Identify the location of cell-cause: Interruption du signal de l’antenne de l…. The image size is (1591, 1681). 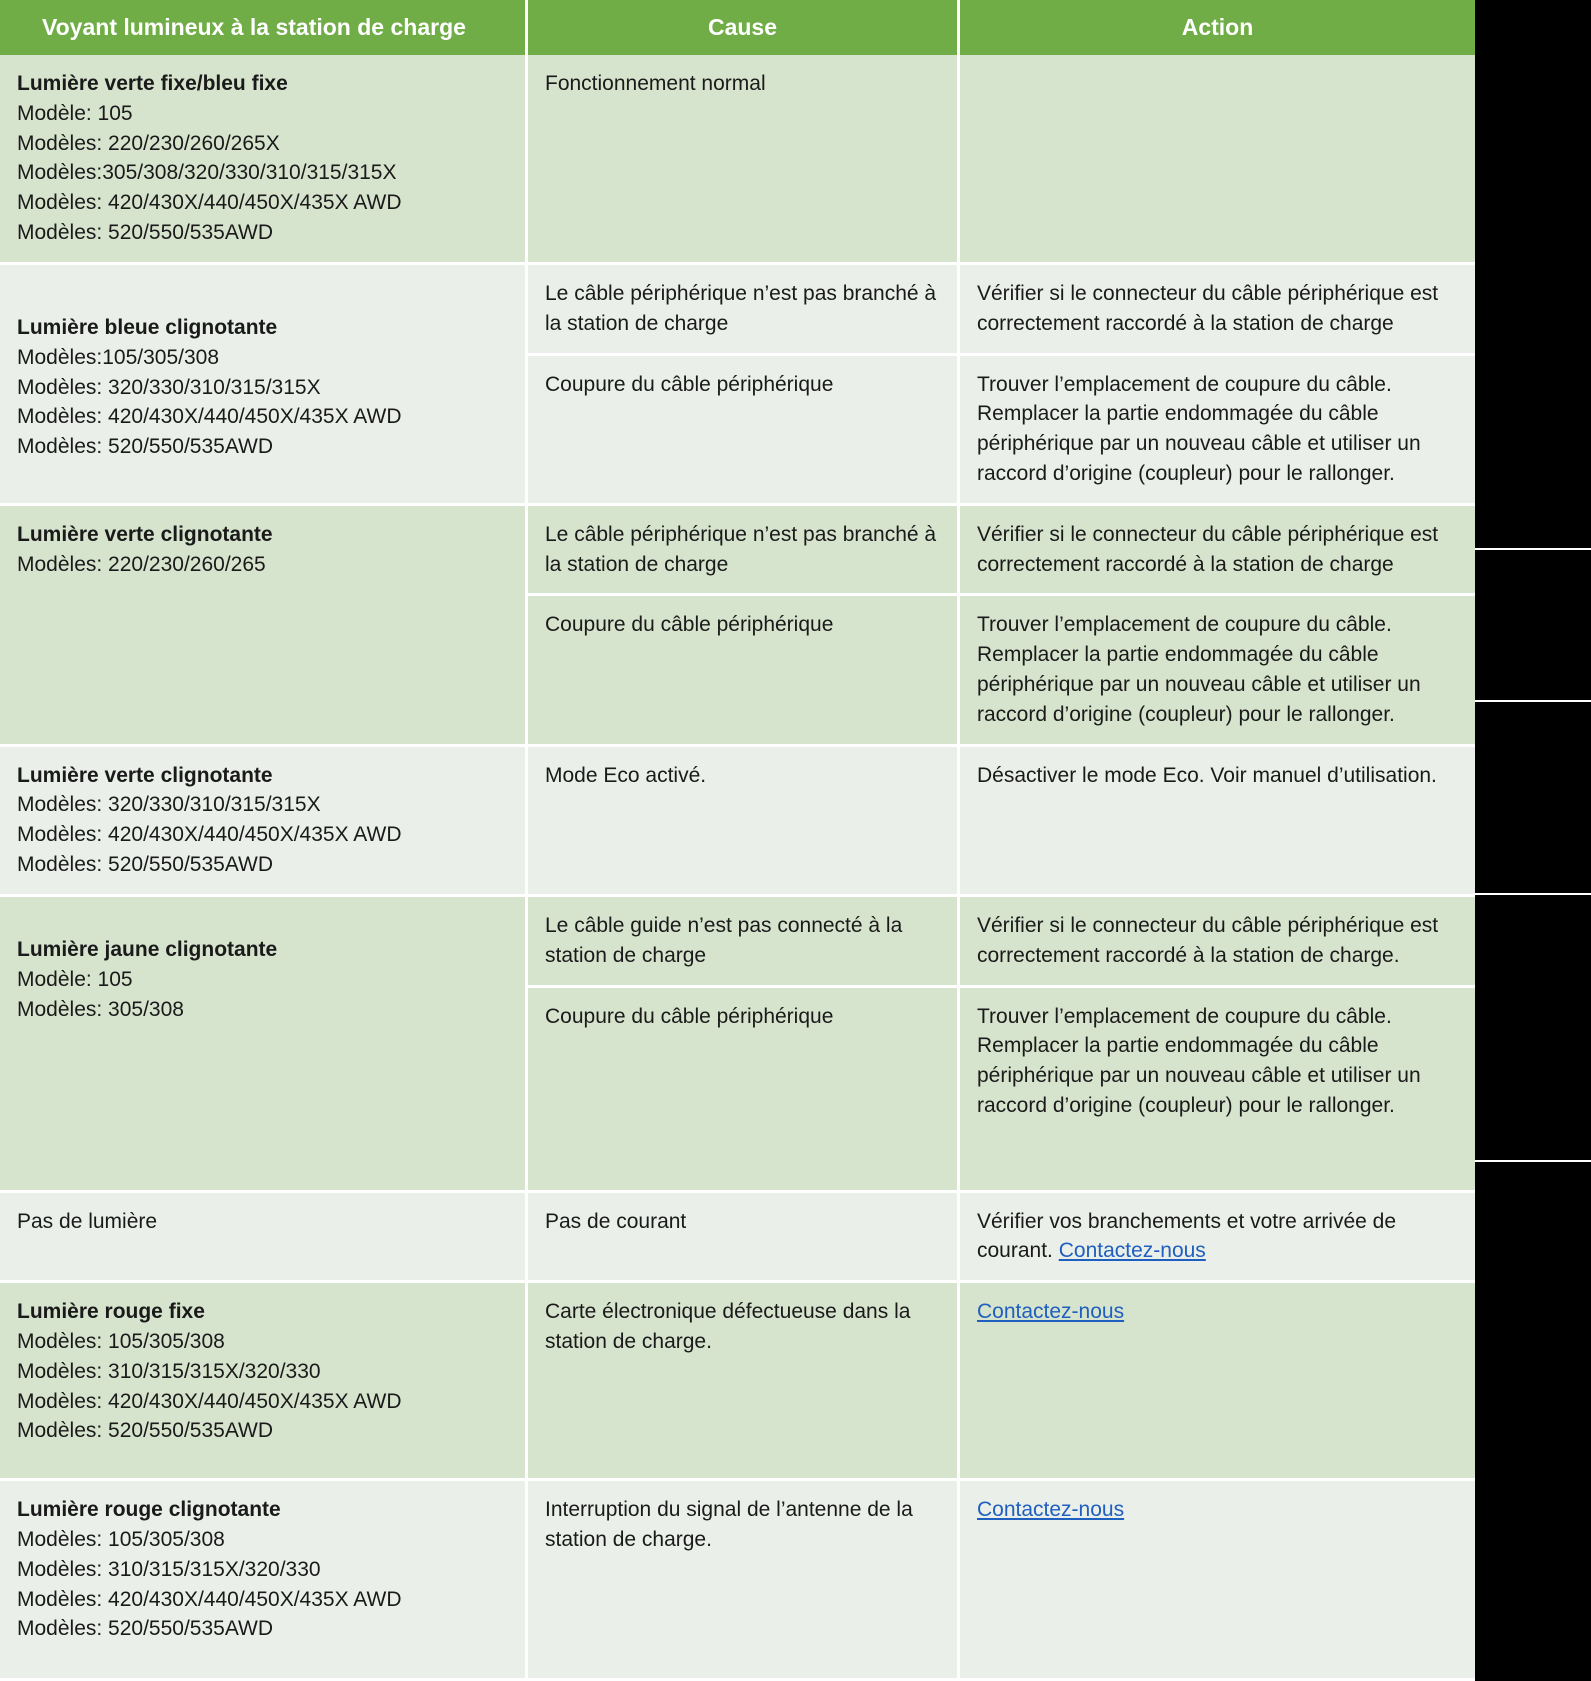
(744, 1581).